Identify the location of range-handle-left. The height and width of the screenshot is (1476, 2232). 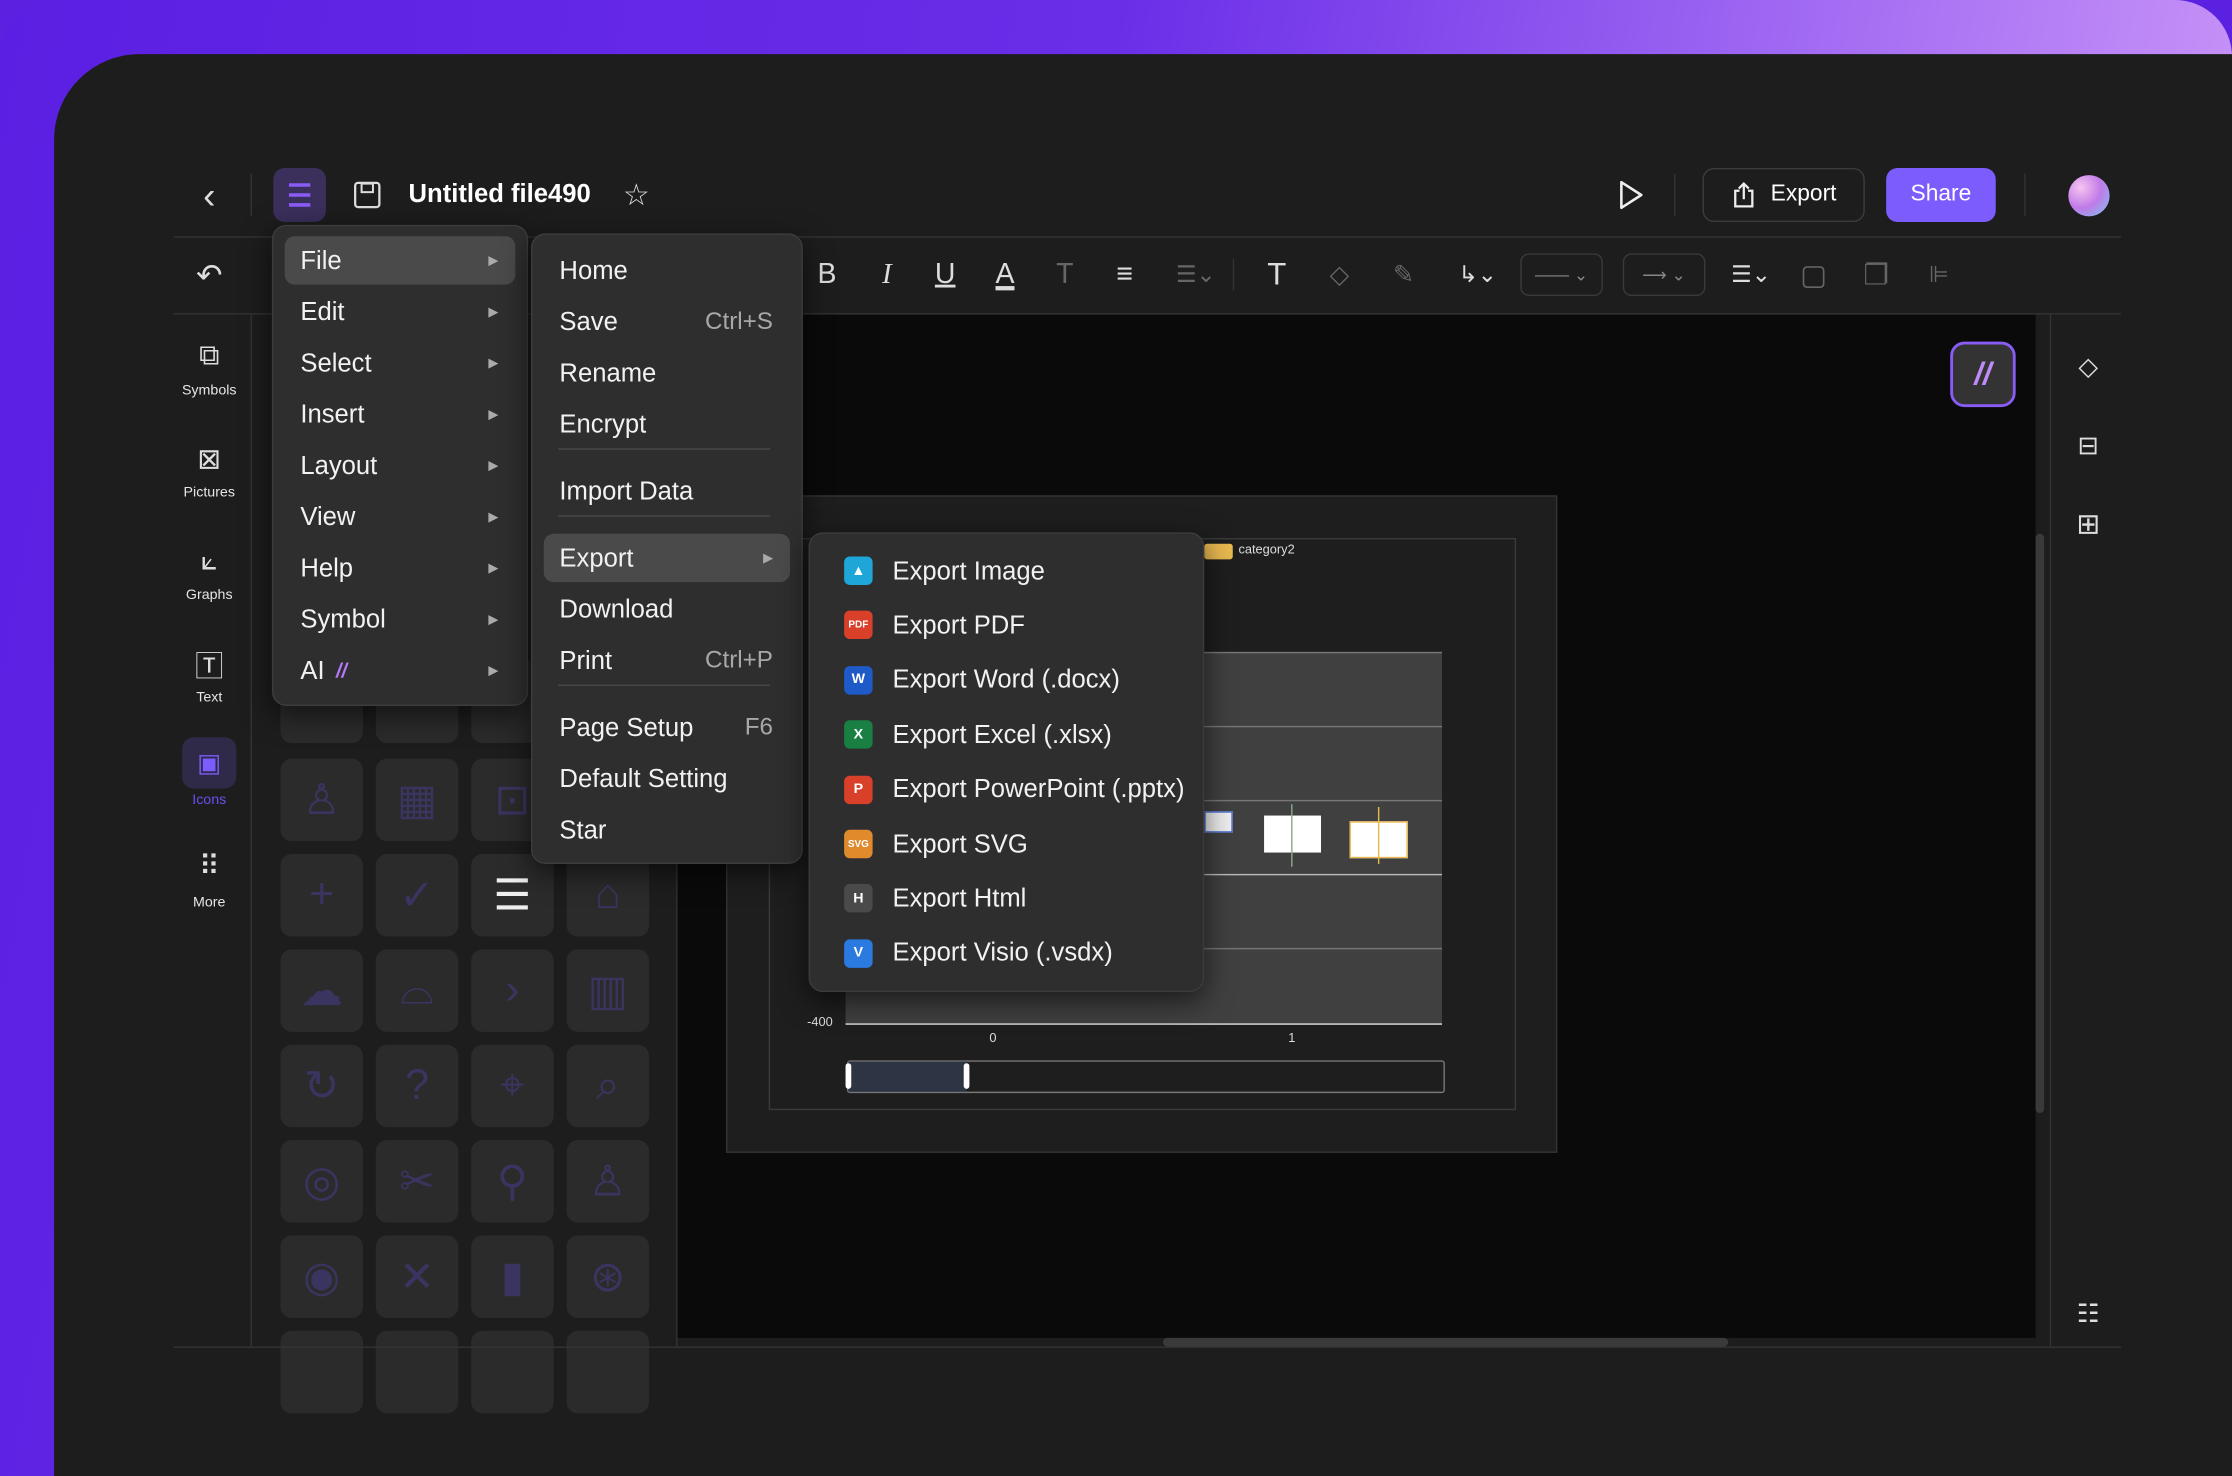
(848, 1076).